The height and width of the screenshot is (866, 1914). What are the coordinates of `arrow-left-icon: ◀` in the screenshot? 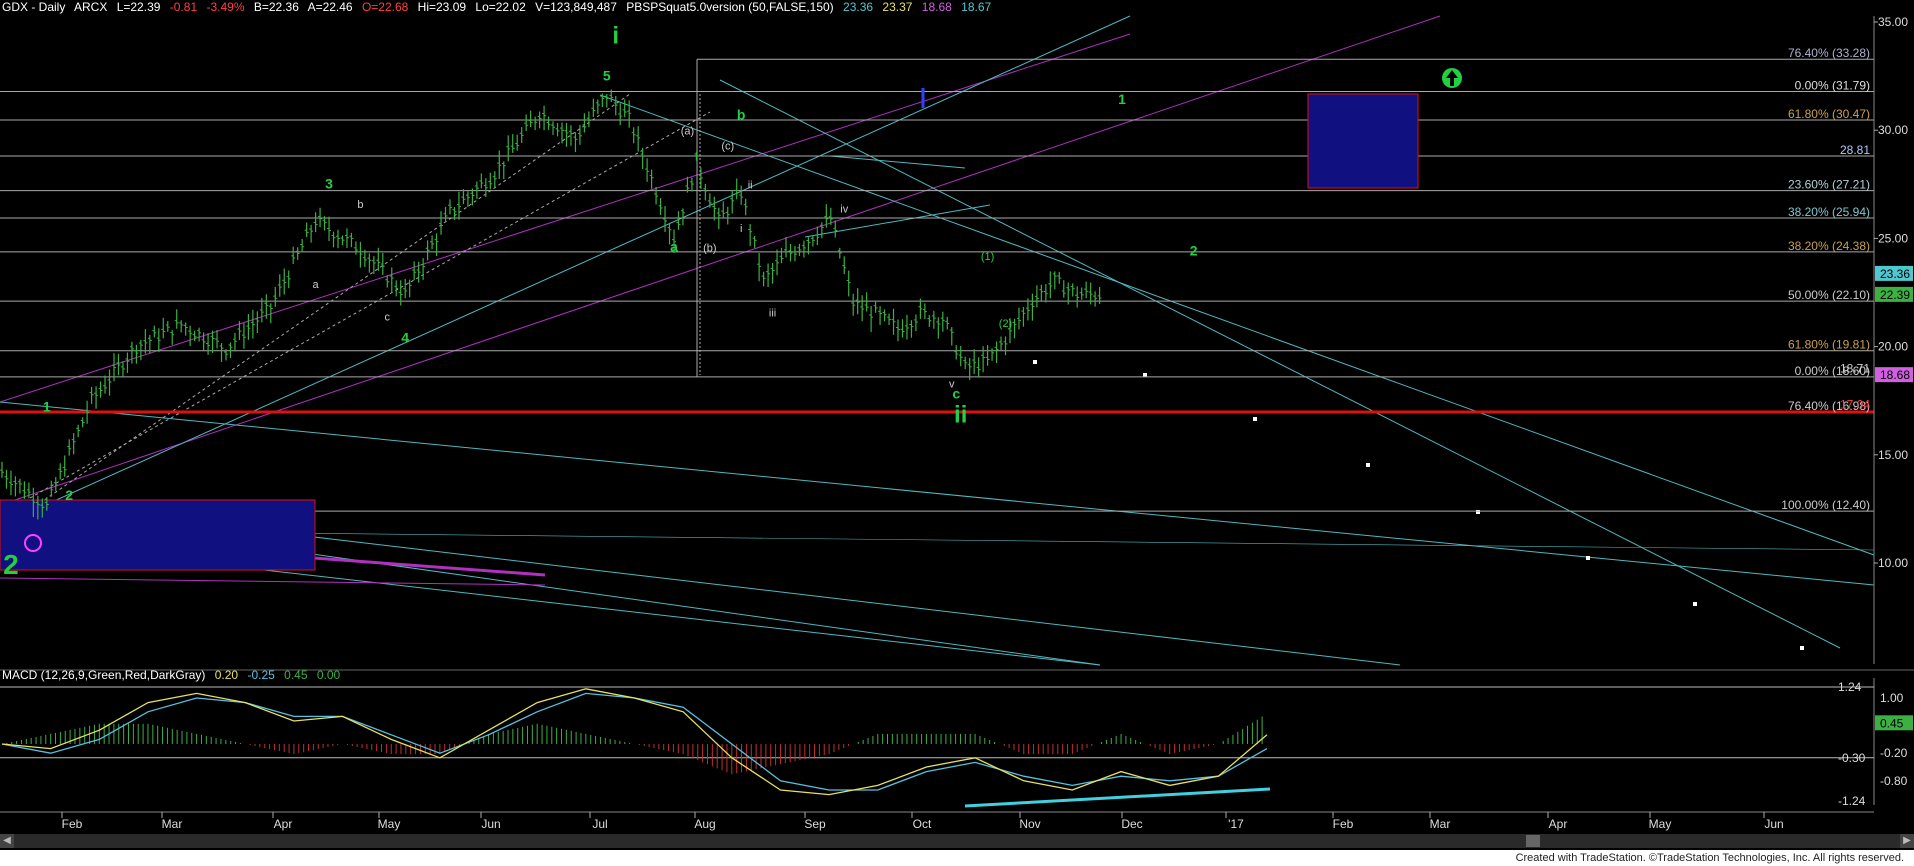 It's located at (7, 840).